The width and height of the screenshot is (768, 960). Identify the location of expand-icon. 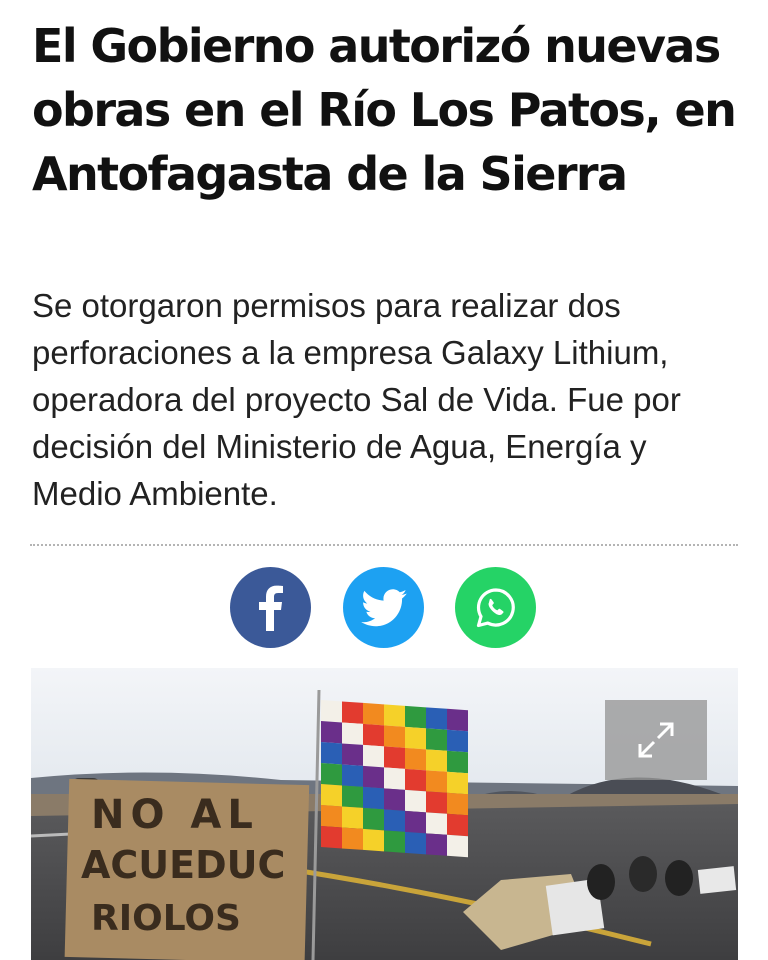
(656, 740).